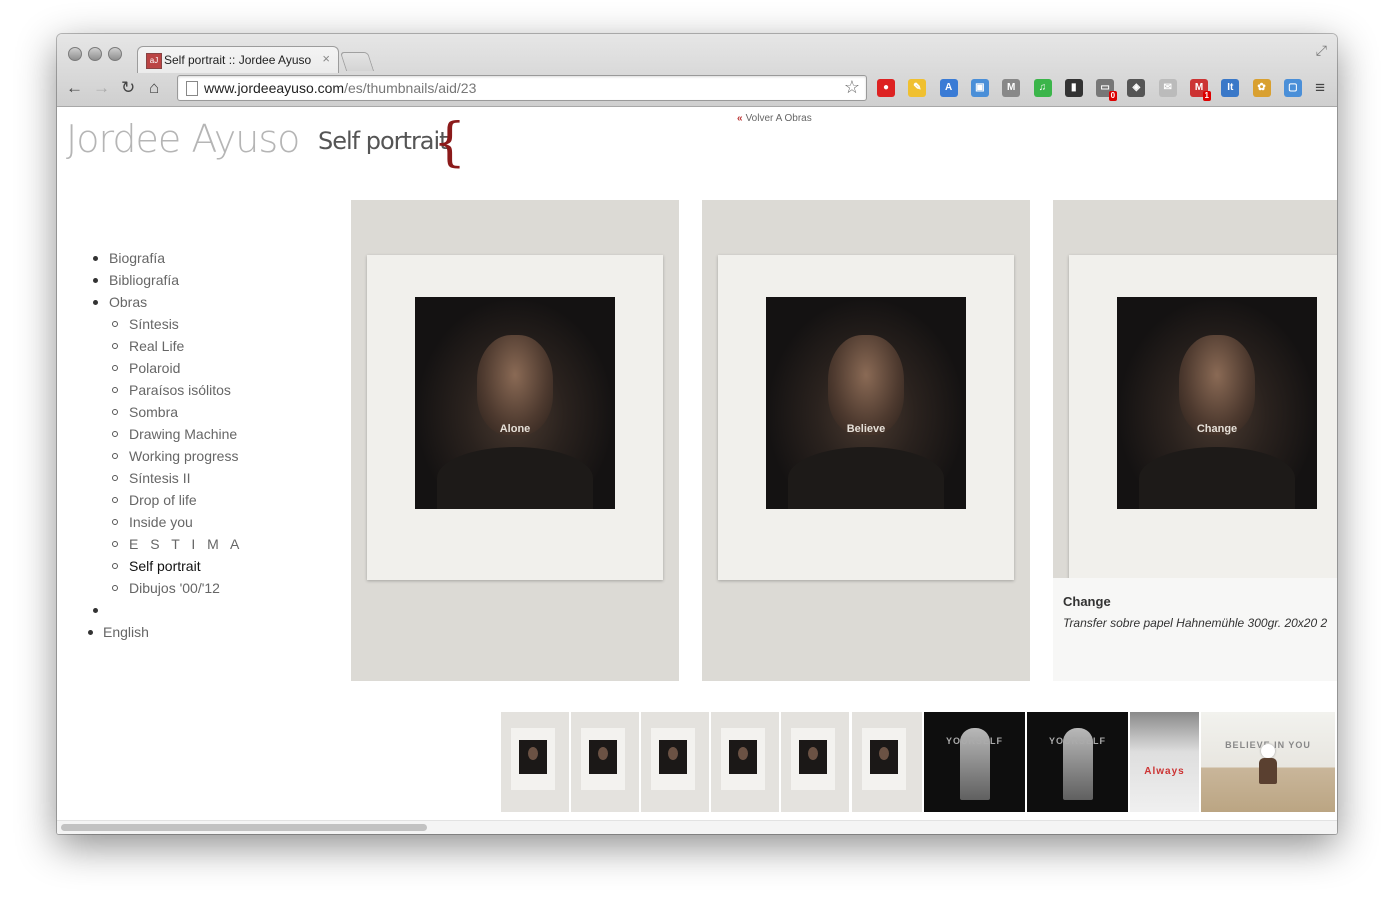 The image size is (1394, 914). Describe the element at coordinates (166, 522) in the screenshot. I see `nav-item: Inside you` at that location.